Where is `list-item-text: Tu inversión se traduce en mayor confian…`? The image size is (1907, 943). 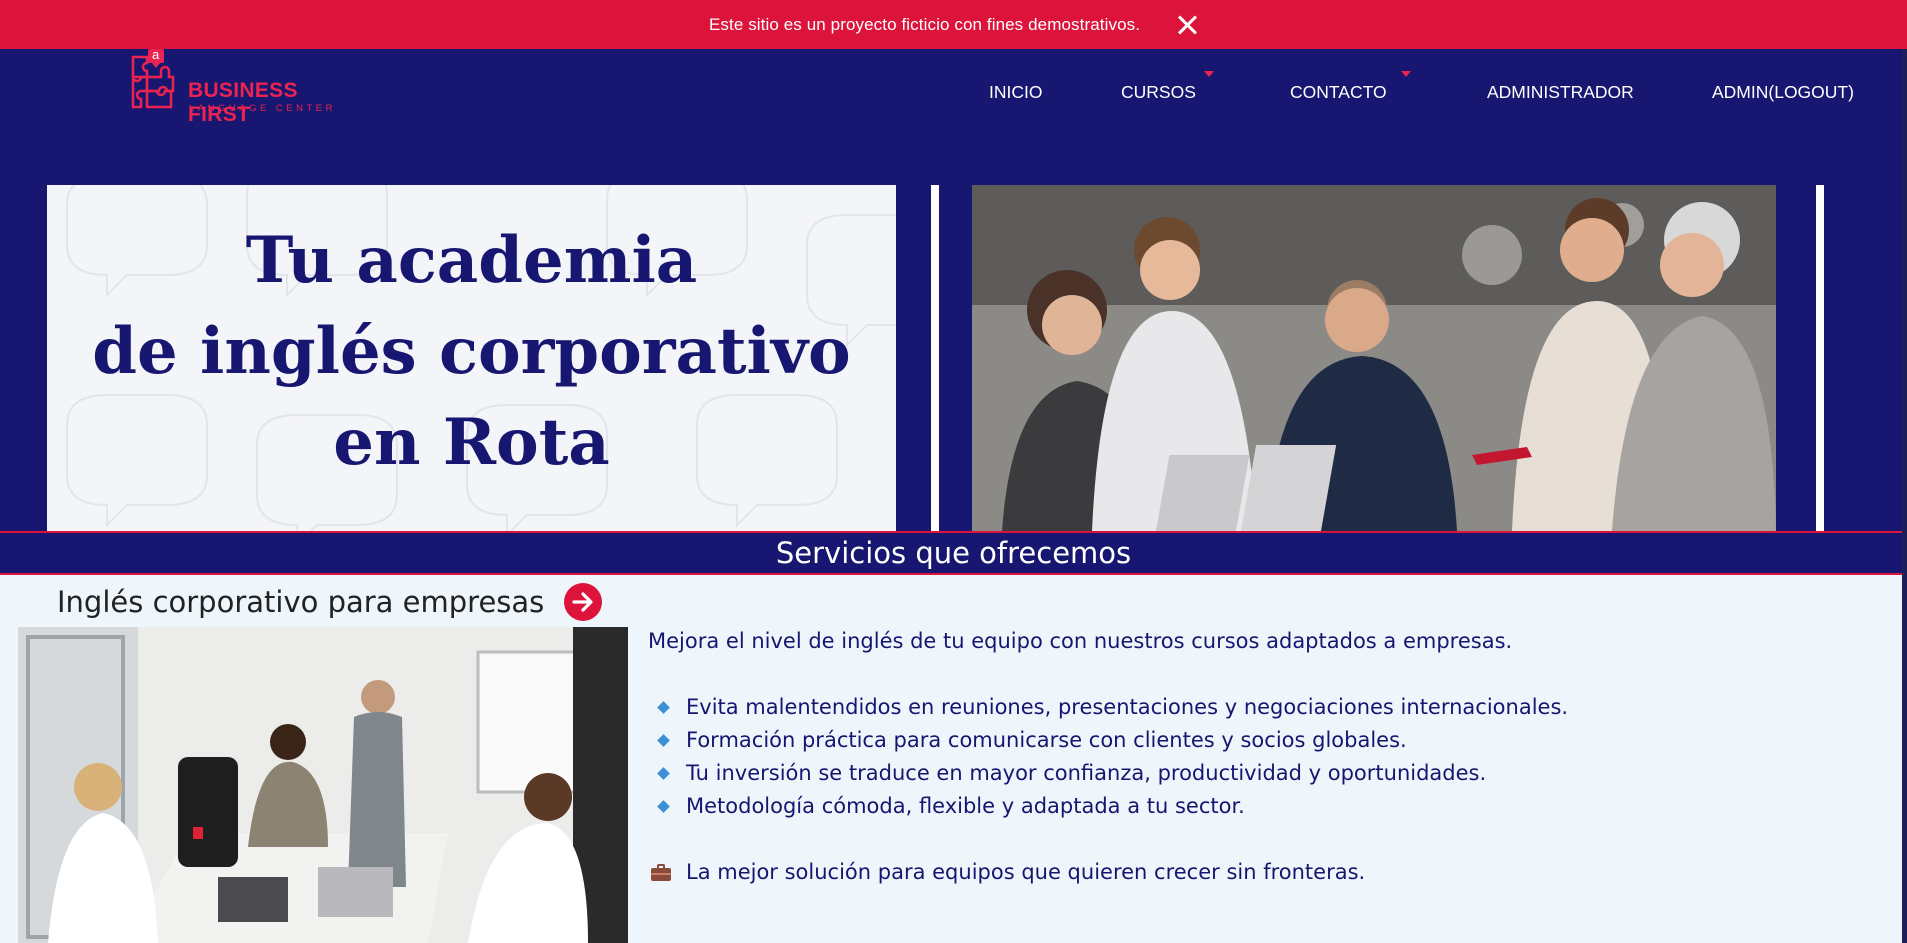 list-item-text: Tu inversión se traduce en mayor confian… is located at coordinates (1086, 773).